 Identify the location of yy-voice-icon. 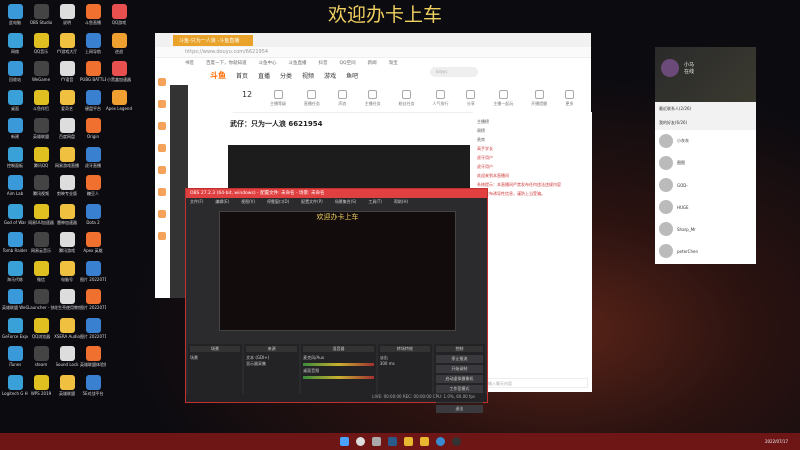
(424, 441).